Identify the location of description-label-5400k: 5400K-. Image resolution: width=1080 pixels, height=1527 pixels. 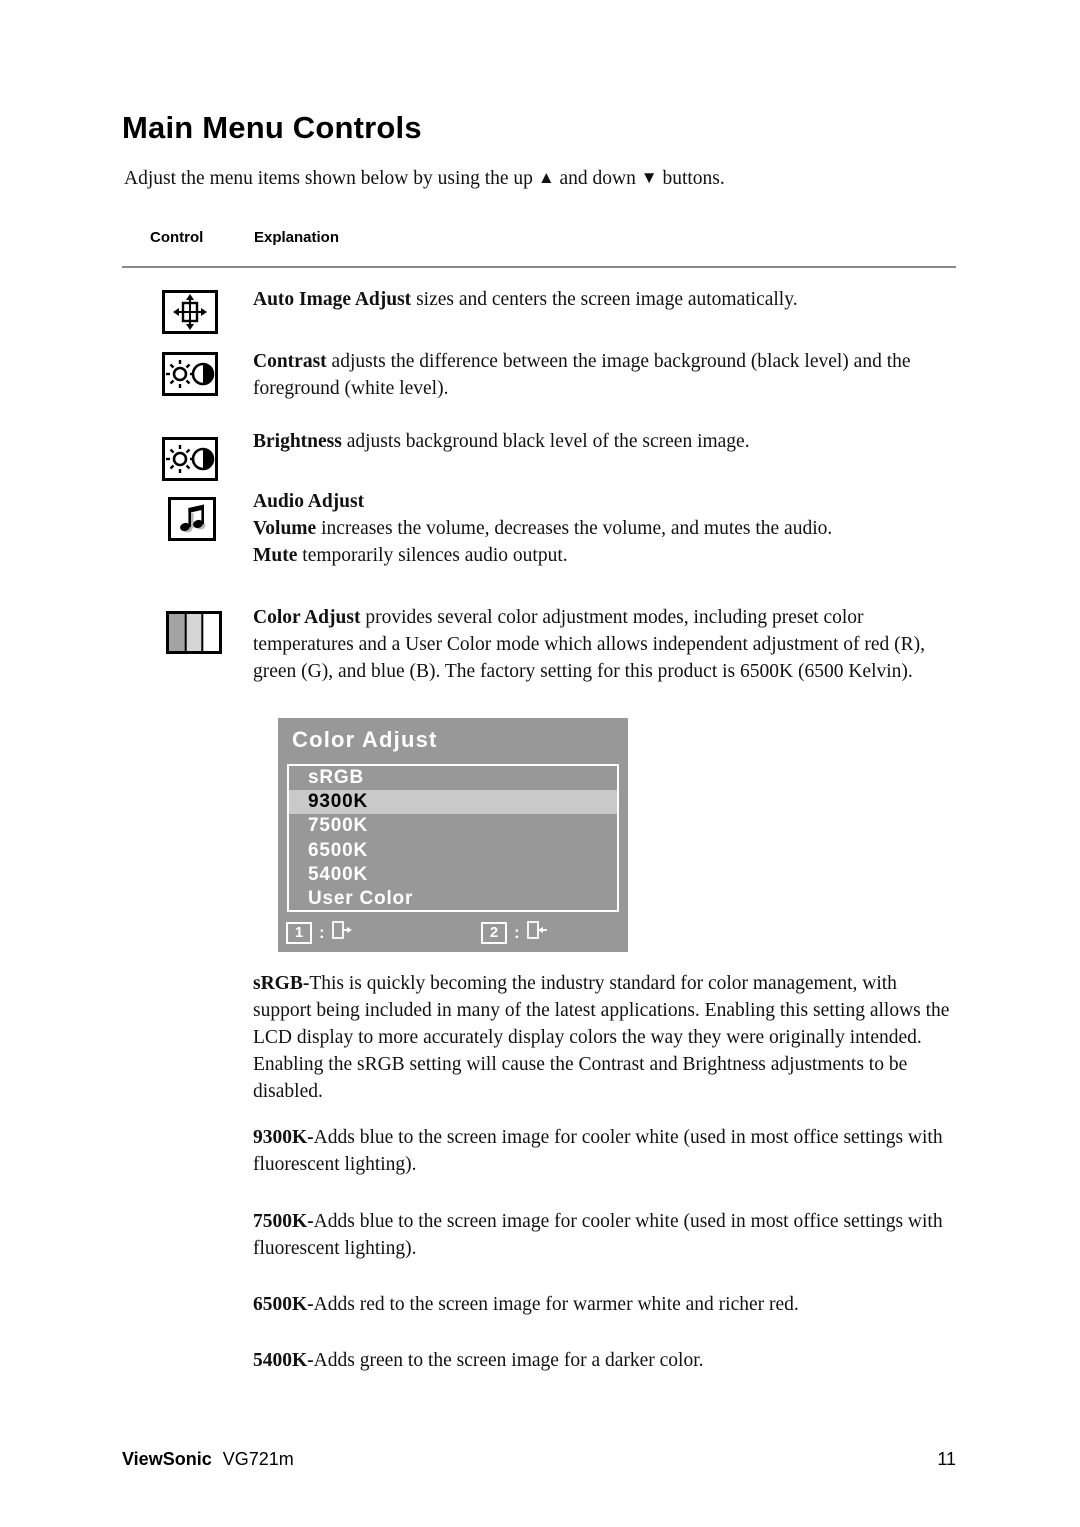
(283, 1360).